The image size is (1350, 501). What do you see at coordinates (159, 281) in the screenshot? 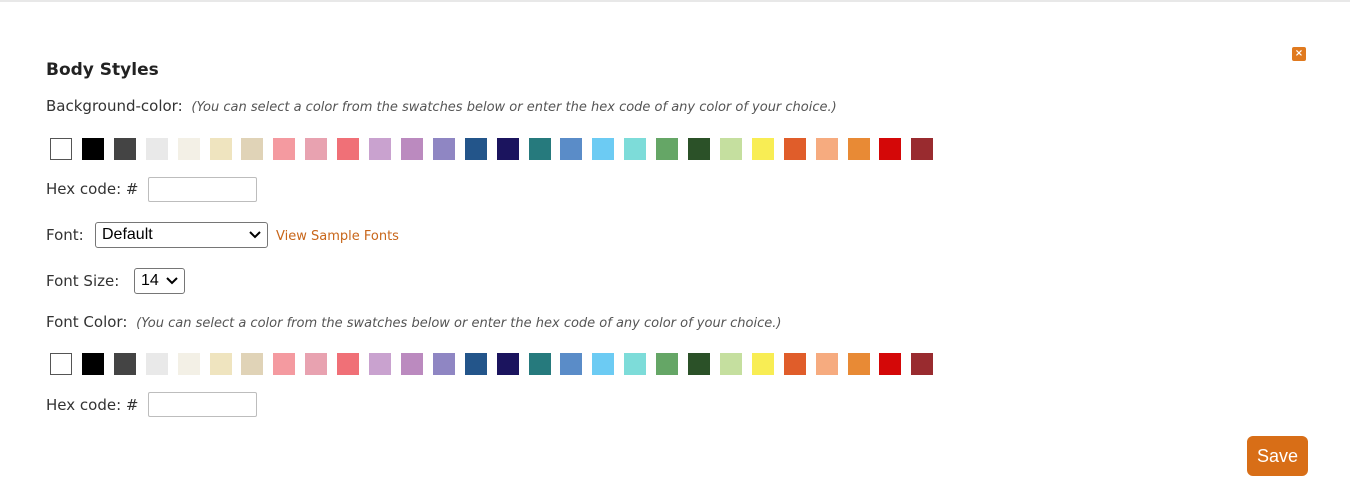
I see `font-size-select: 14` at bounding box center [159, 281].